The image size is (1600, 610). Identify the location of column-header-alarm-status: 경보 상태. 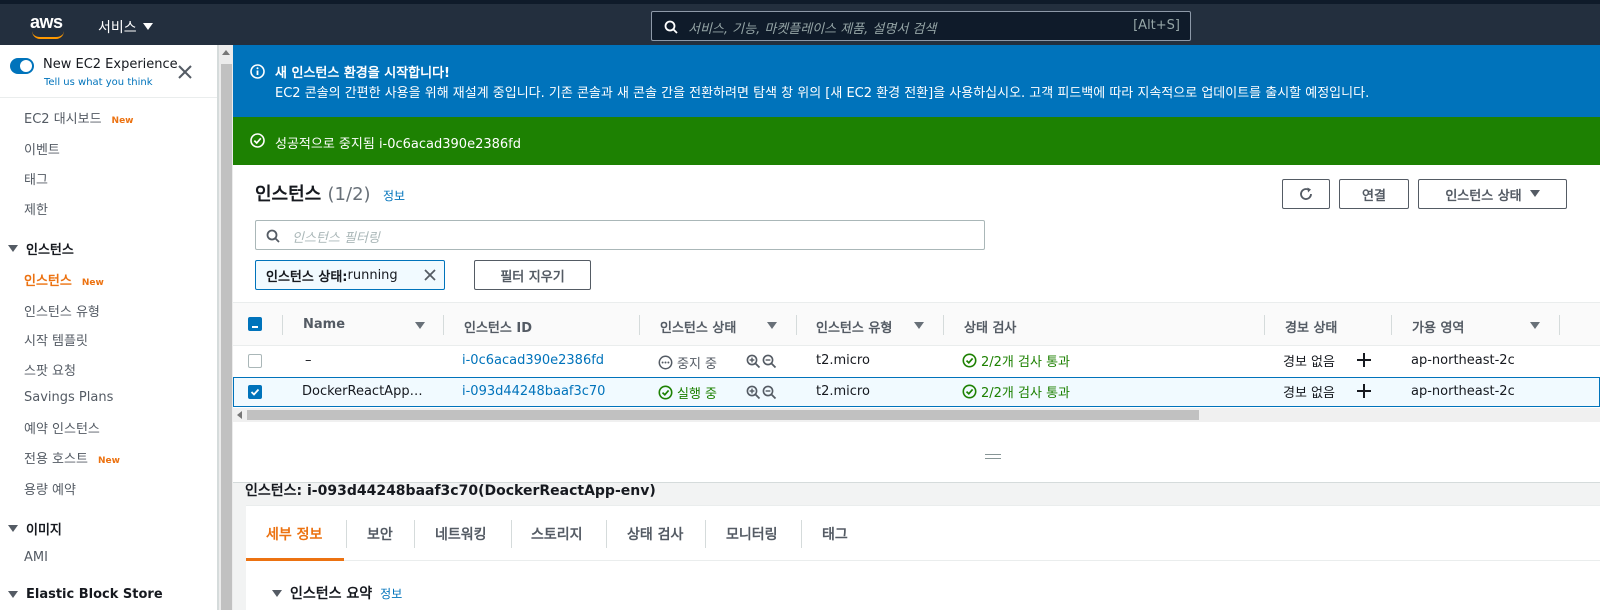
(1311, 326).